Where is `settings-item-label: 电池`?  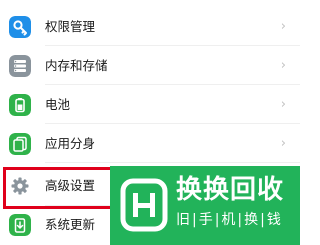 settings-item-label: 电池 is located at coordinates (58, 104).